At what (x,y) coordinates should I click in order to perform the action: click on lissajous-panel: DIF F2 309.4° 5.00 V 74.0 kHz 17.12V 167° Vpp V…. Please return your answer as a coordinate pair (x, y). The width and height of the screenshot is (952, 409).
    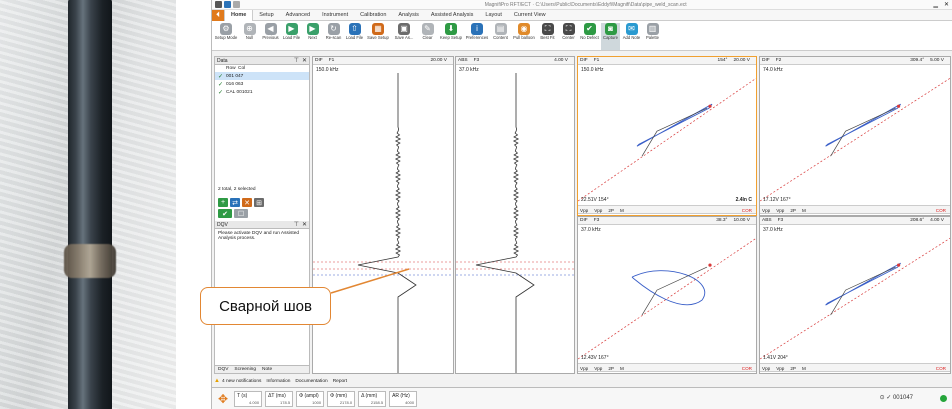
    Looking at the image, I should click on (855, 136).